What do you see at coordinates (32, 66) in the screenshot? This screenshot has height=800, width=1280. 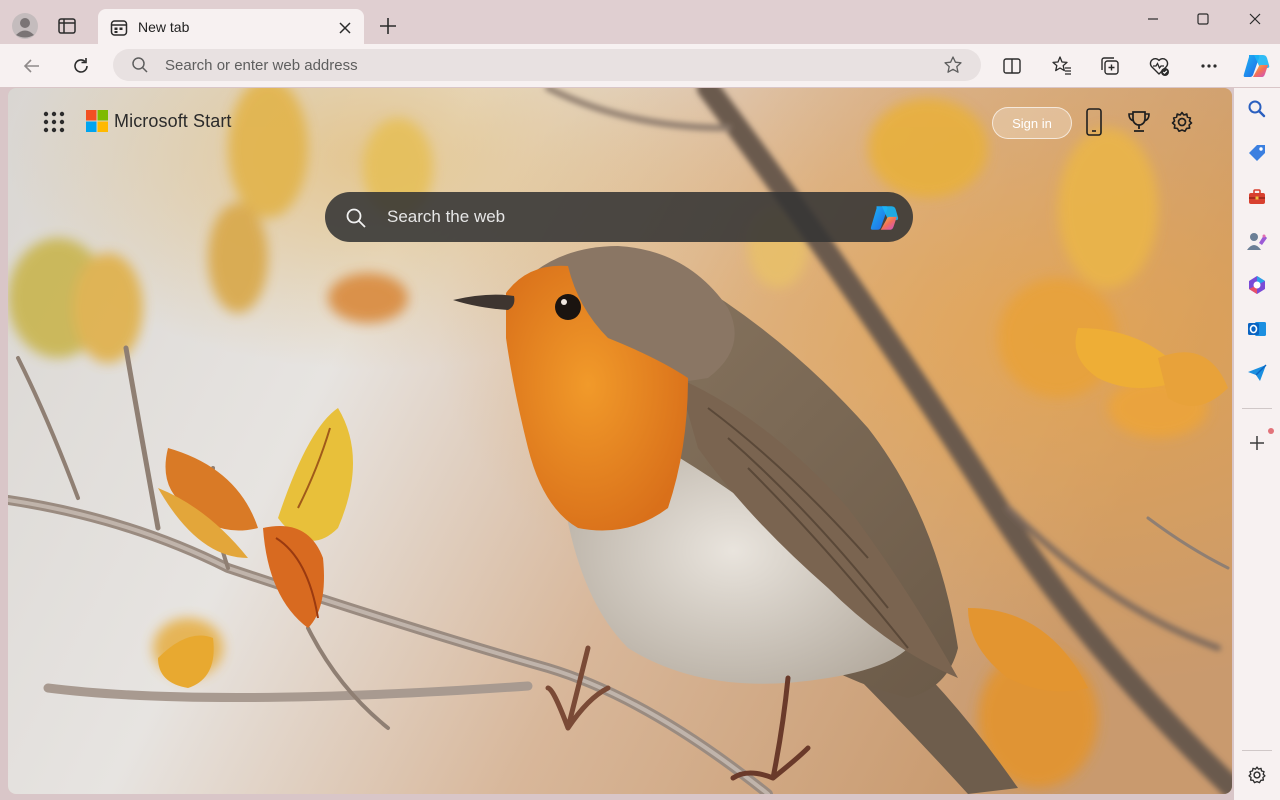 I see `back-icon` at bounding box center [32, 66].